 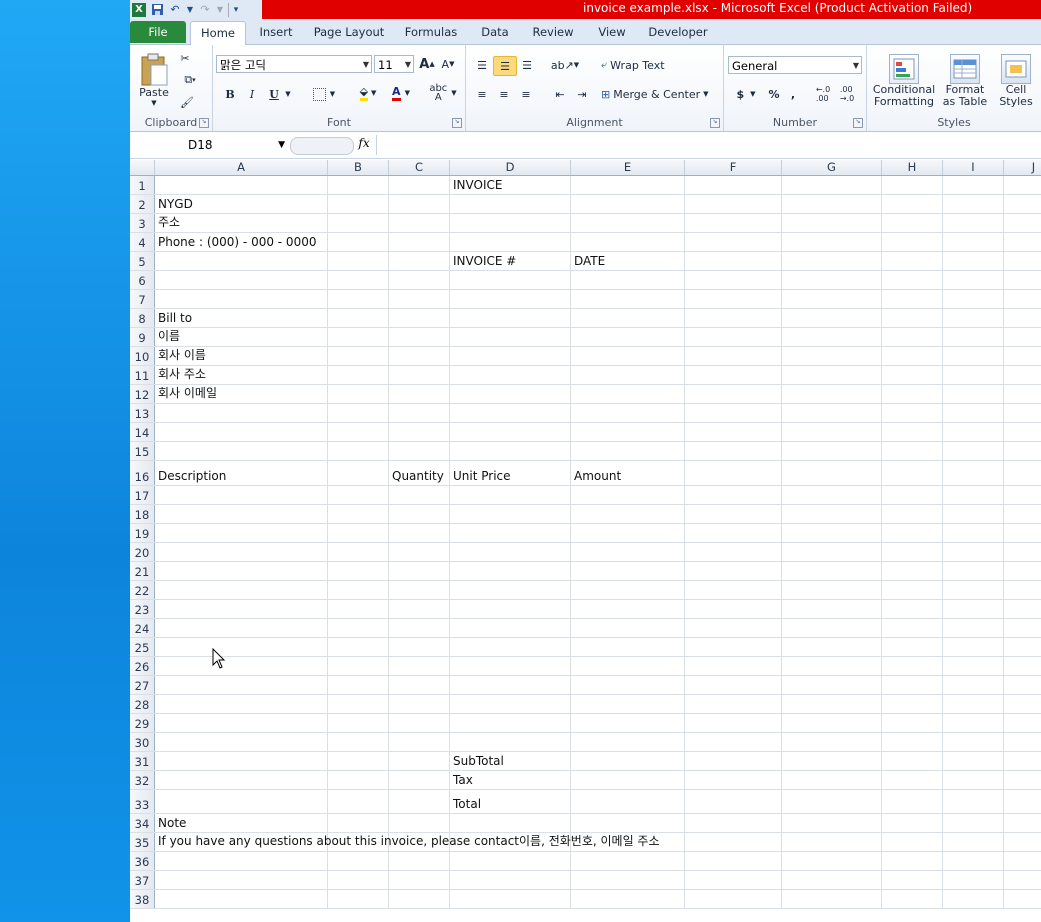 What do you see at coordinates (733, 628) in the screenshot?
I see `cell-f24` at bounding box center [733, 628].